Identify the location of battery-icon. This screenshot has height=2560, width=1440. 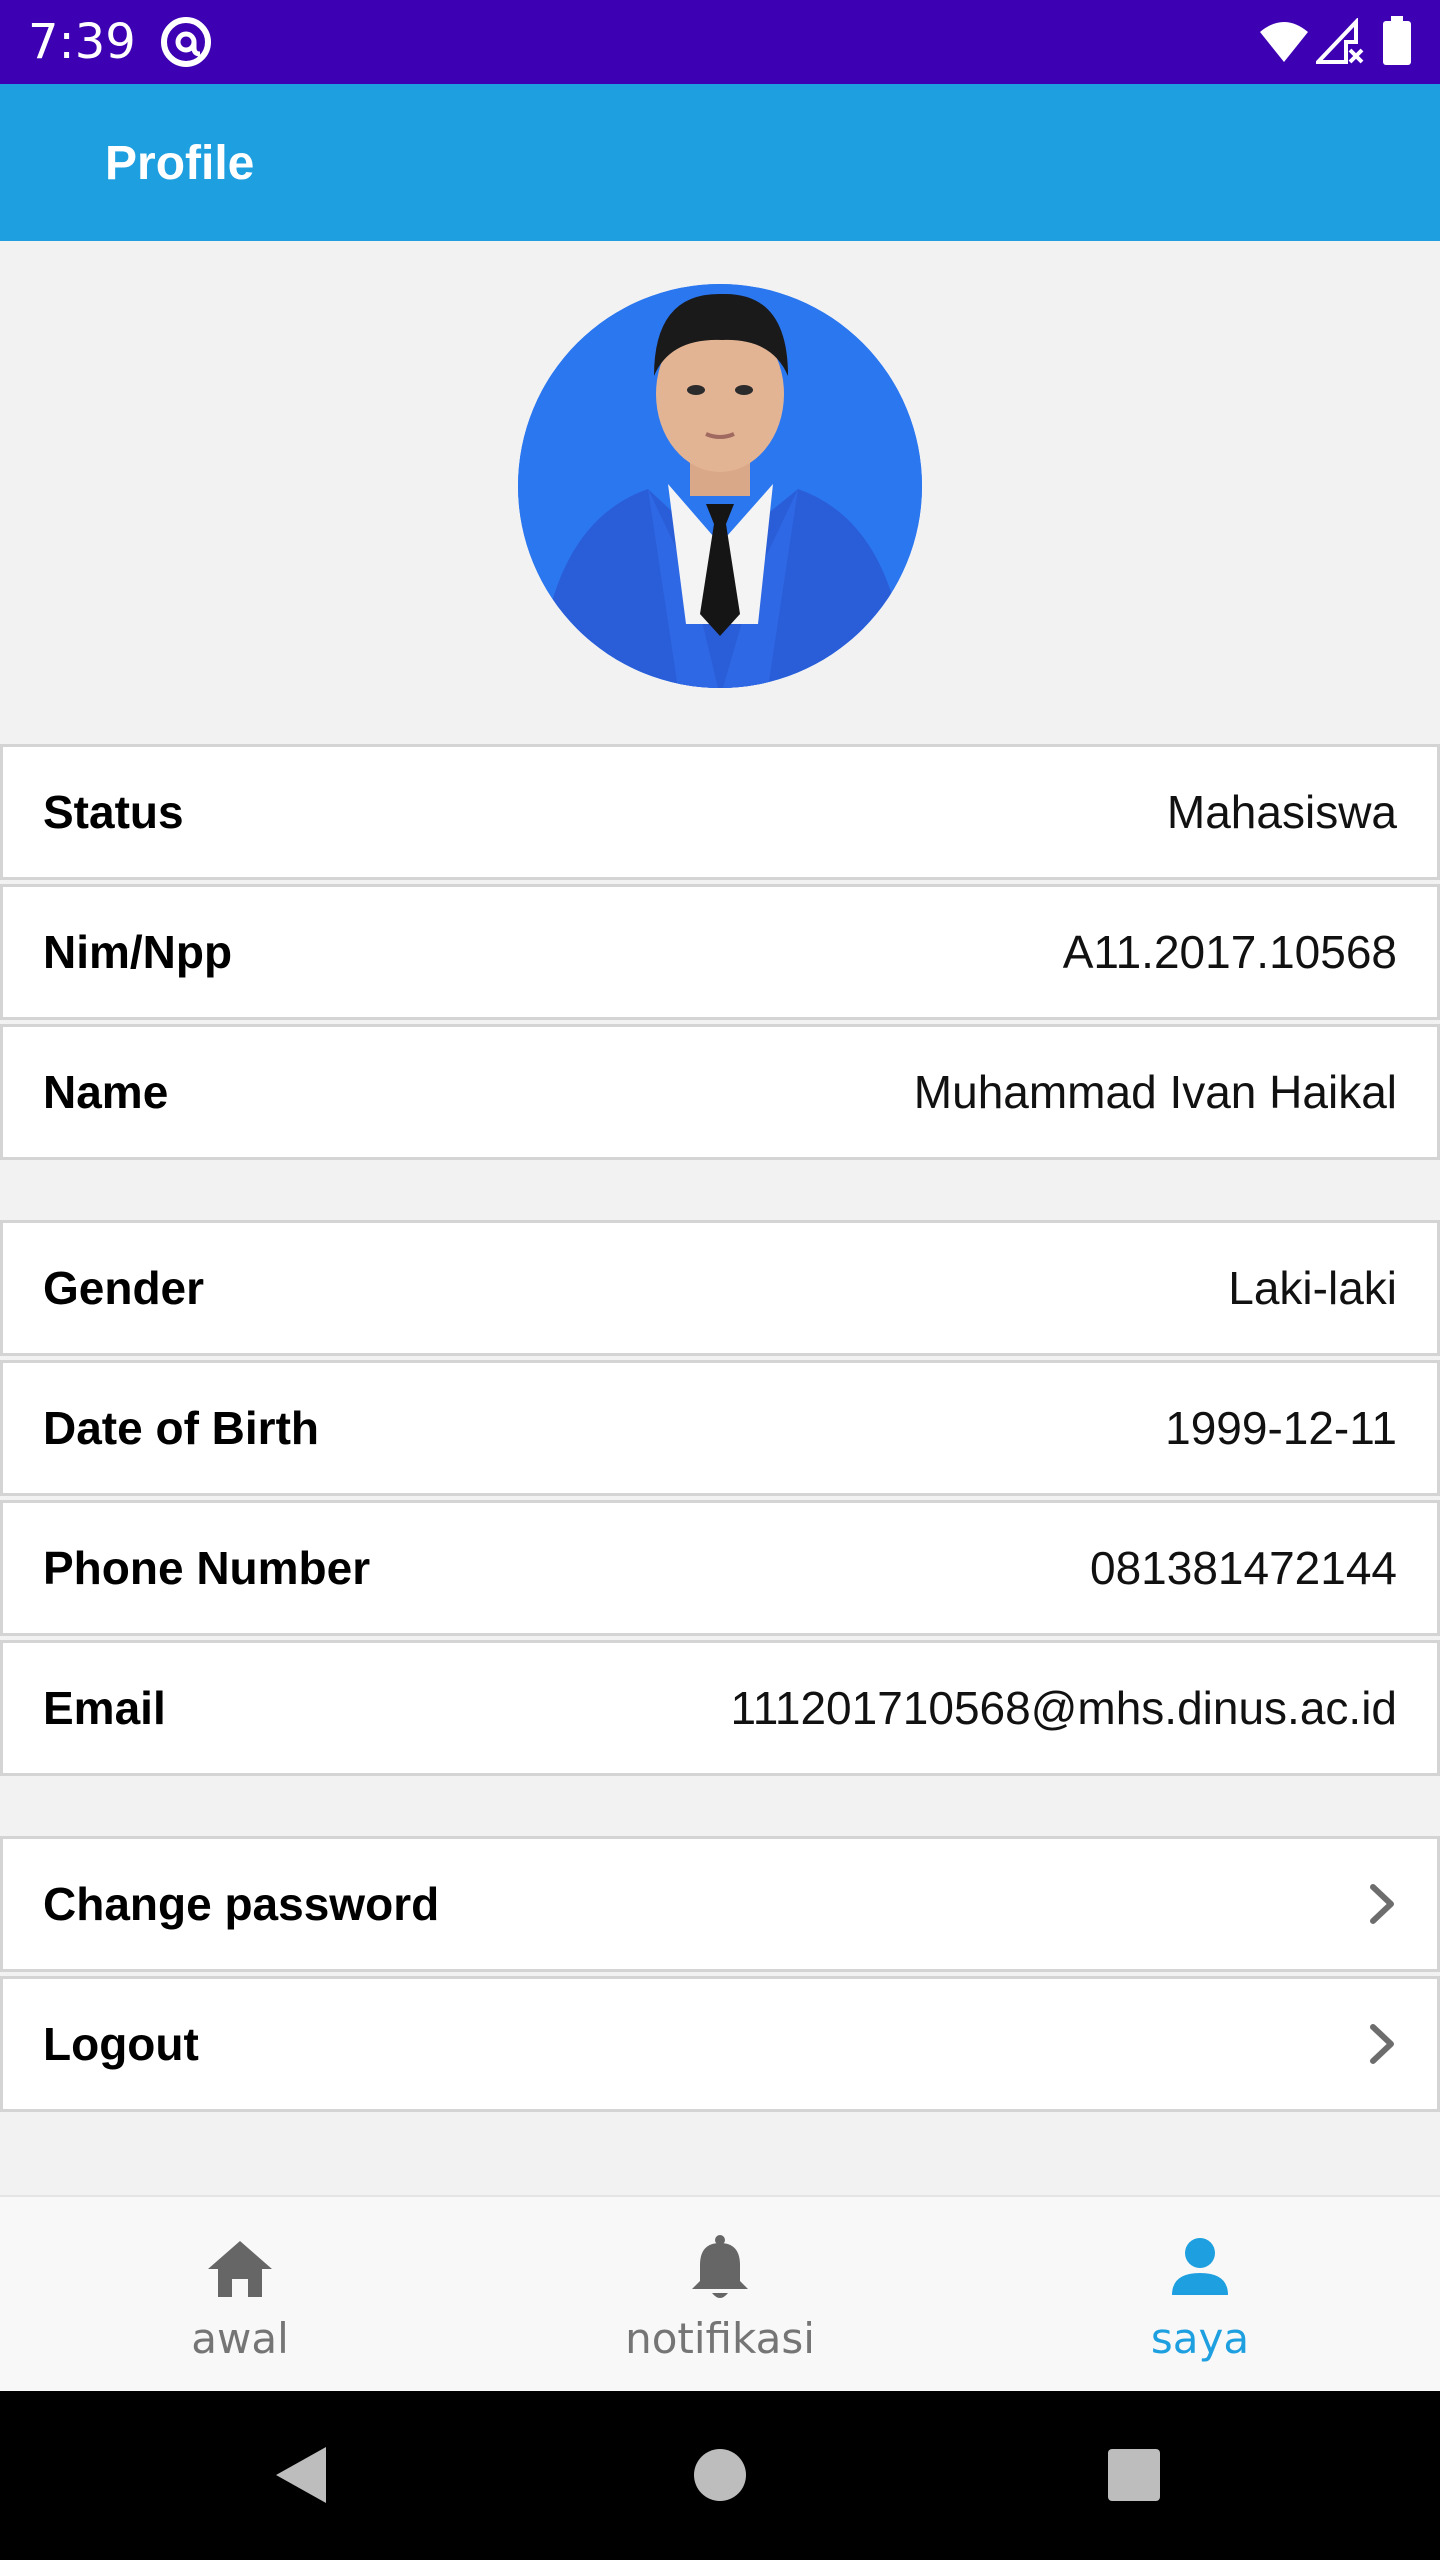
(1397, 40).